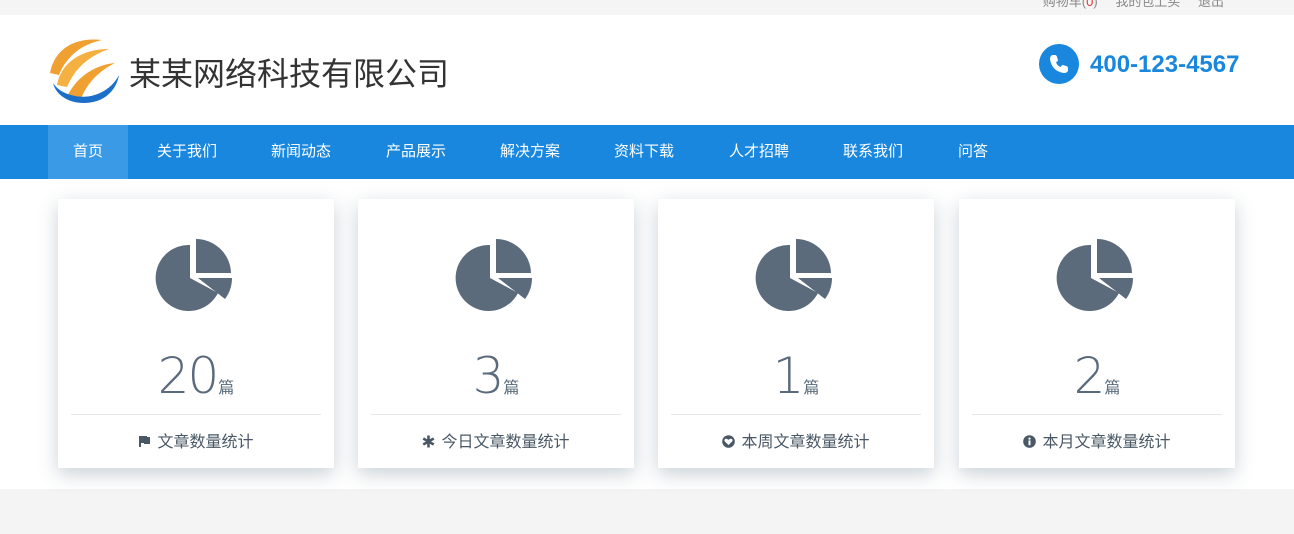 This screenshot has height=534, width=1294. What do you see at coordinates (759, 152) in the screenshot?
I see `nav-item-careers: 人才招聘` at bounding box center [759, 152].